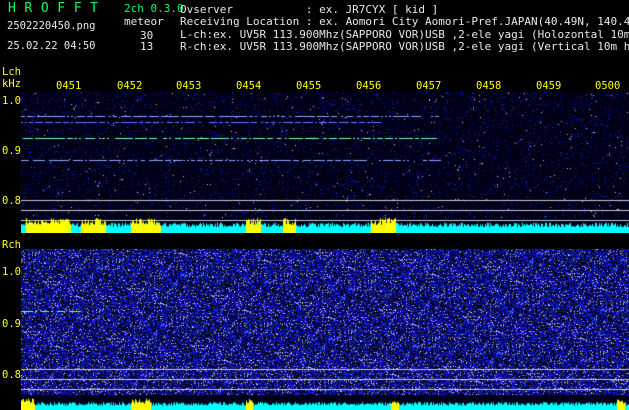 The width and height of the screenshot is (629, 410). I want to click on rch-meteor-count: 13, so click(147, 46).